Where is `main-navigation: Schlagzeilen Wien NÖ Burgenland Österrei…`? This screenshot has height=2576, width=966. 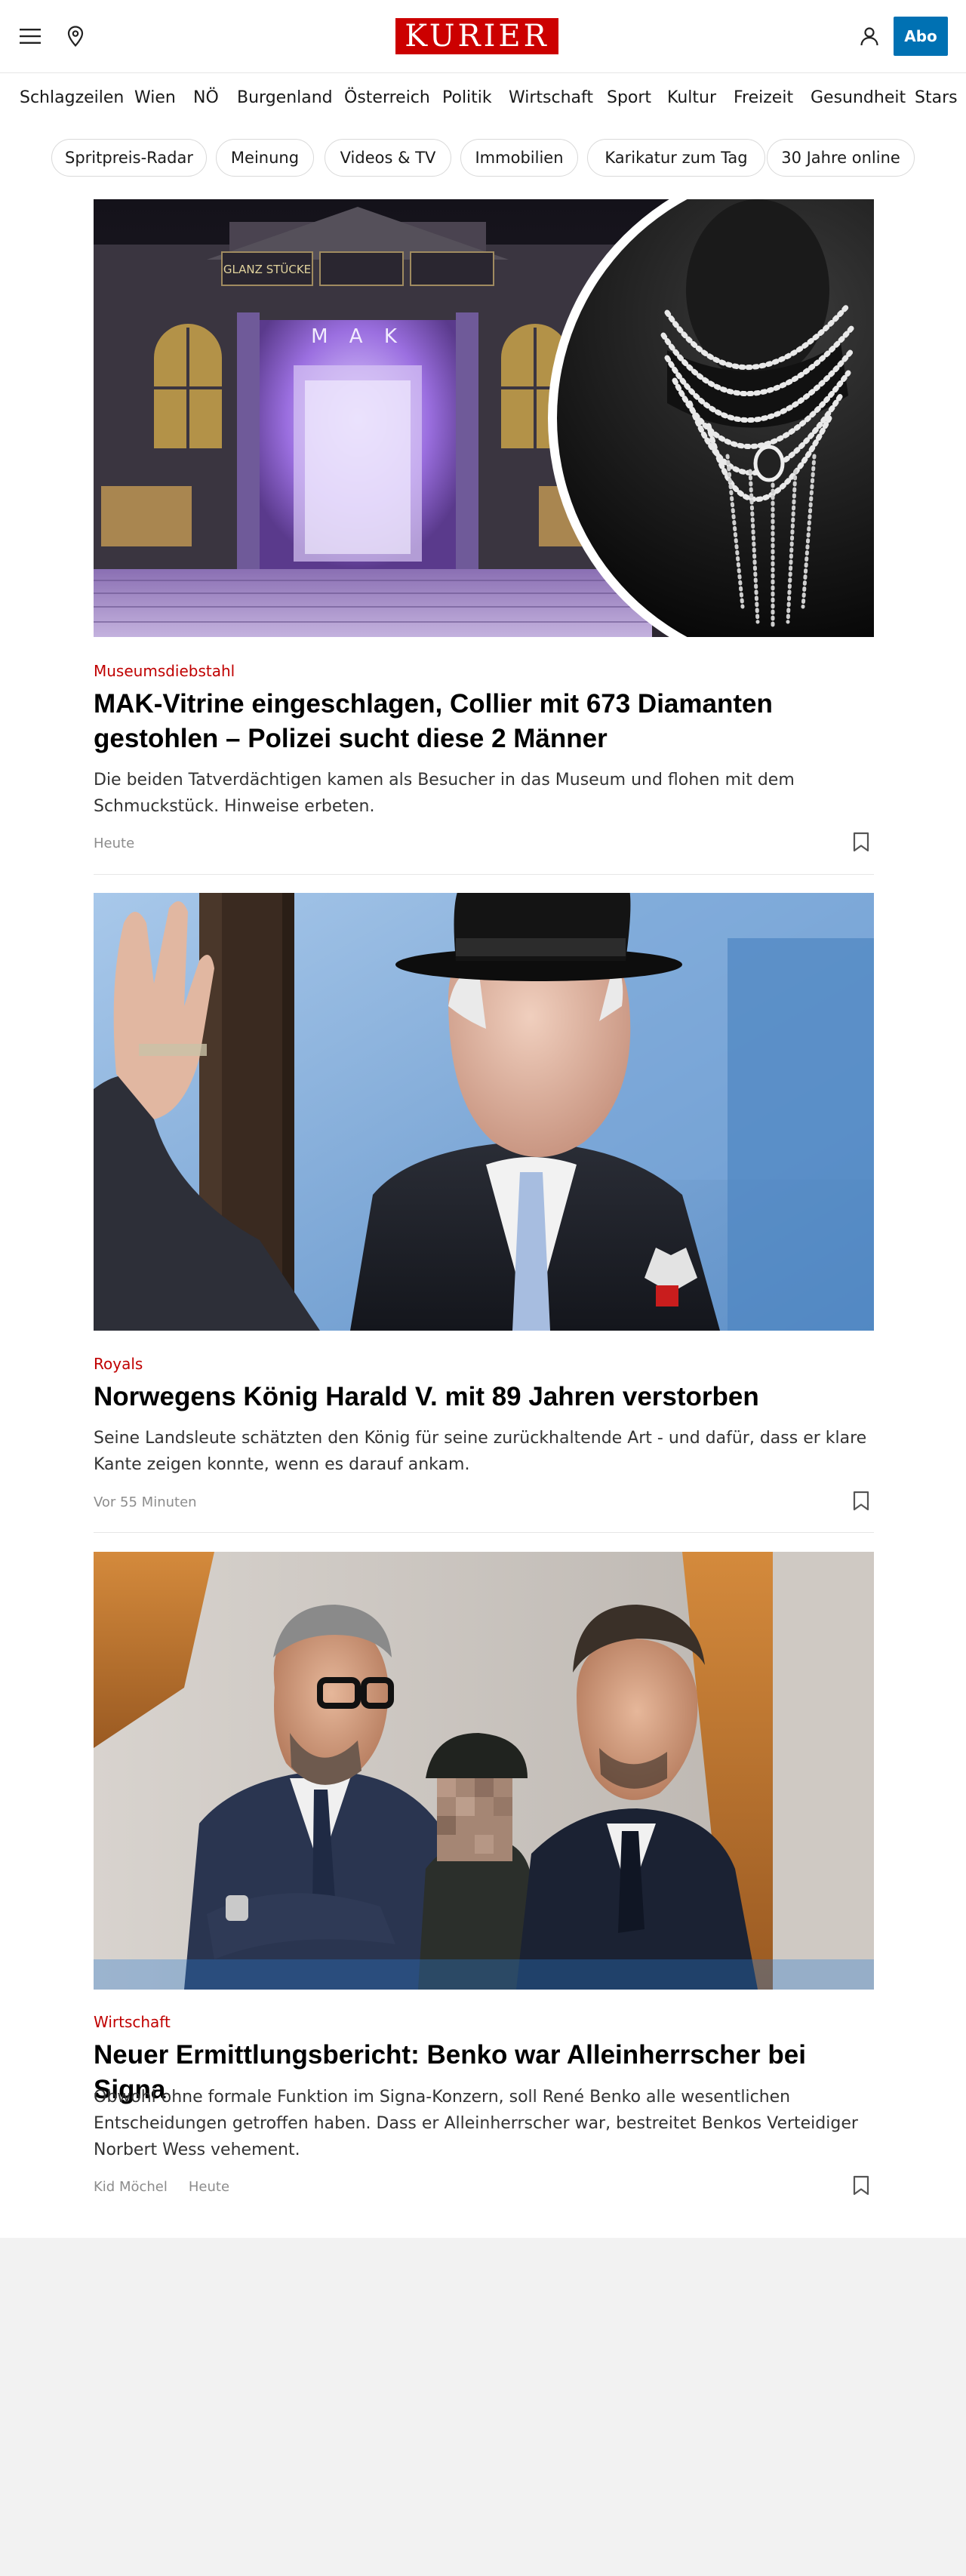 main-navigation: Schlagzeilen Wien NÖ Burgenland Österrei… is located at coordinates (483, 97).